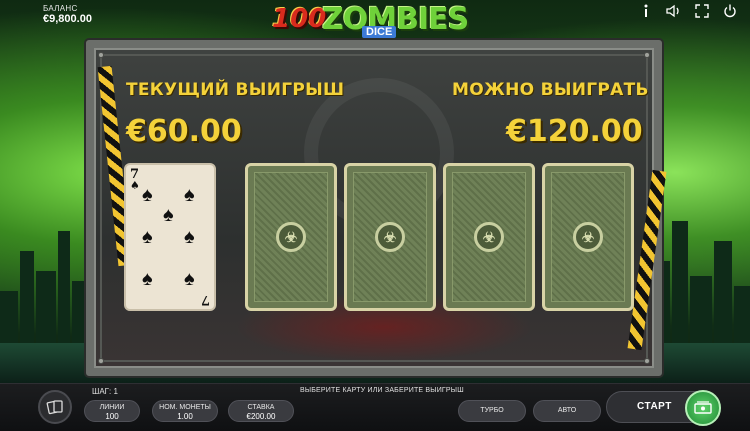  Describe the element at coordinates (379, 32) in the screenshot. I see `logo-sub: DICE` at that location.